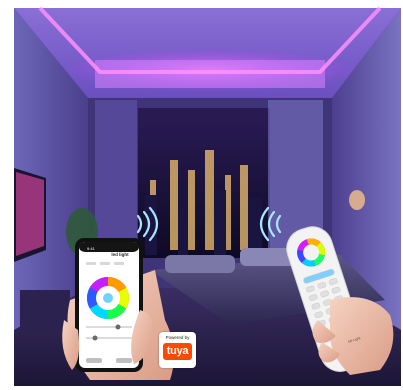 The height and width of the screenshot is (390, 403). Describe the element at coordinates (177, 337) in the screenshot. I see `powered-by-label: Powered by` at that location.